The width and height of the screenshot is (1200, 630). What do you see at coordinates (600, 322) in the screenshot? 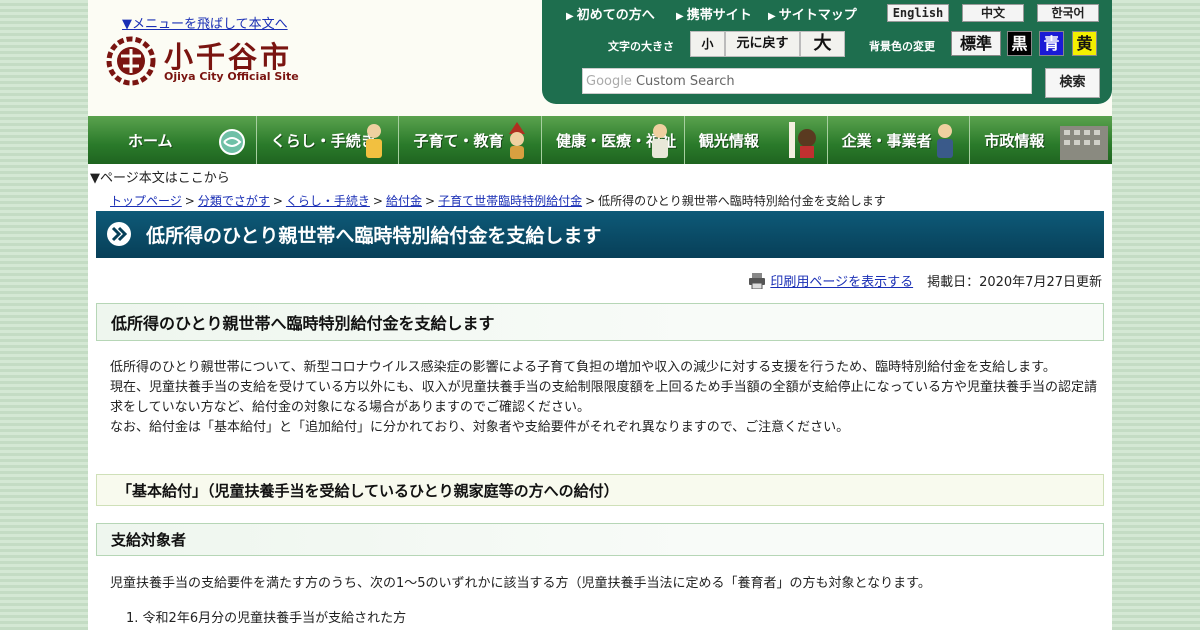
I see `section-heading: 低所得のひとり親世帯へ臨時特別給付金を支給します` at bounding box center [600, 322].